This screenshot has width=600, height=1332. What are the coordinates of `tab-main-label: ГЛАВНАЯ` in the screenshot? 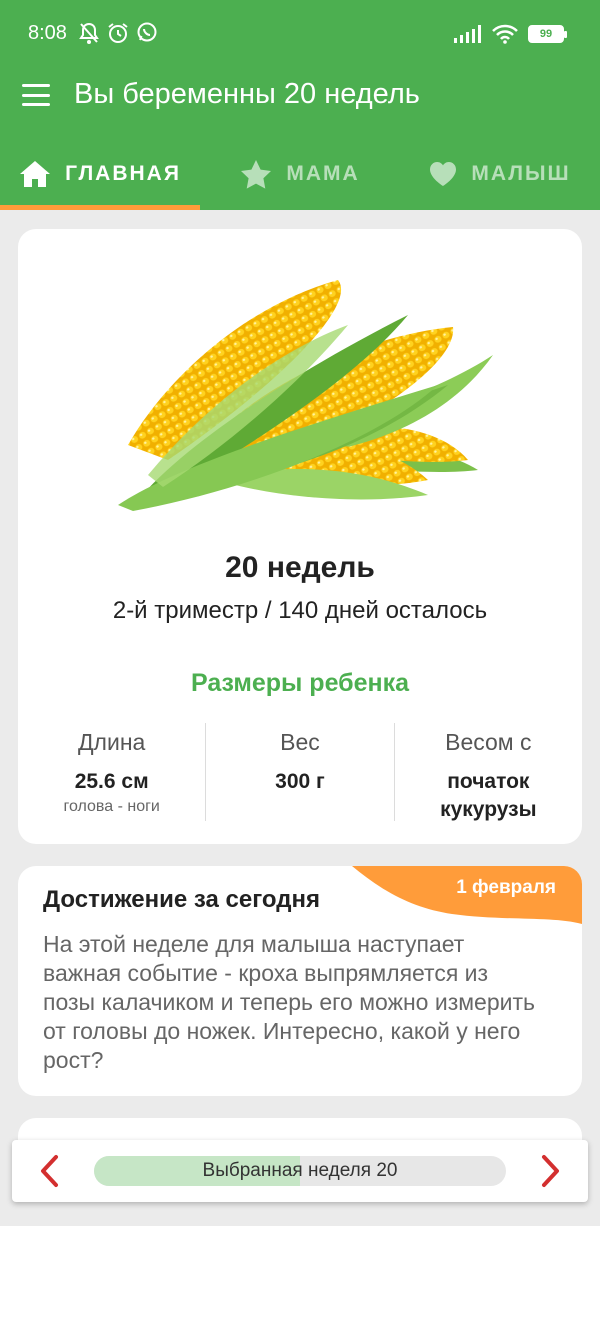 It's located at (123, 173).